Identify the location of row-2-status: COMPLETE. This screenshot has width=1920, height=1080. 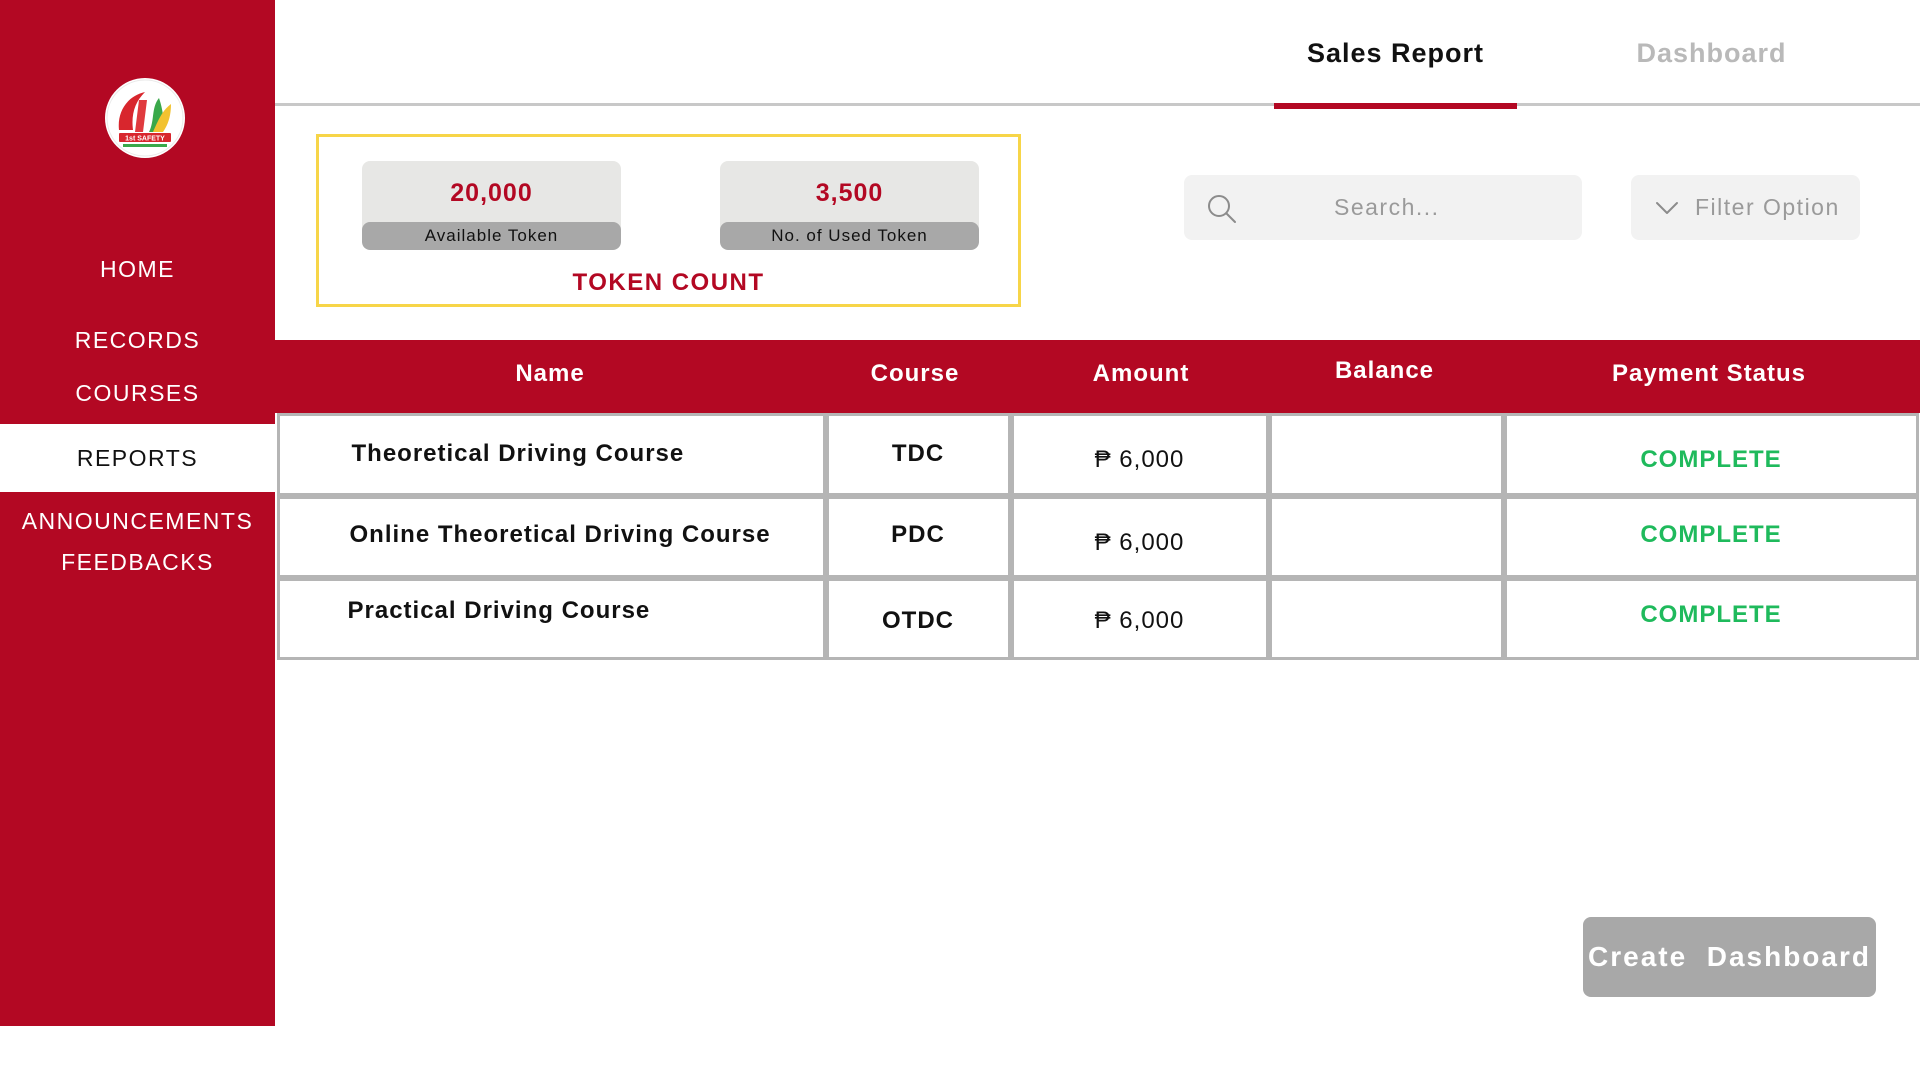
(1711, 534).